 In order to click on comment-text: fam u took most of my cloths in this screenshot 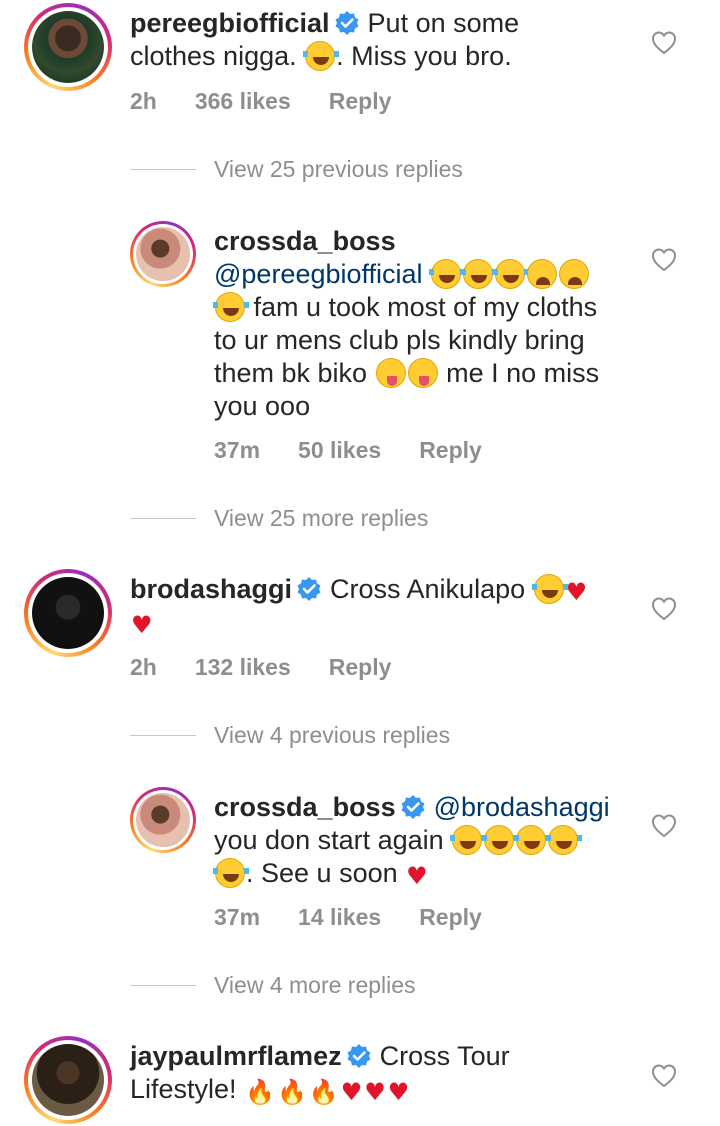, I will do `click(425, 307)`.